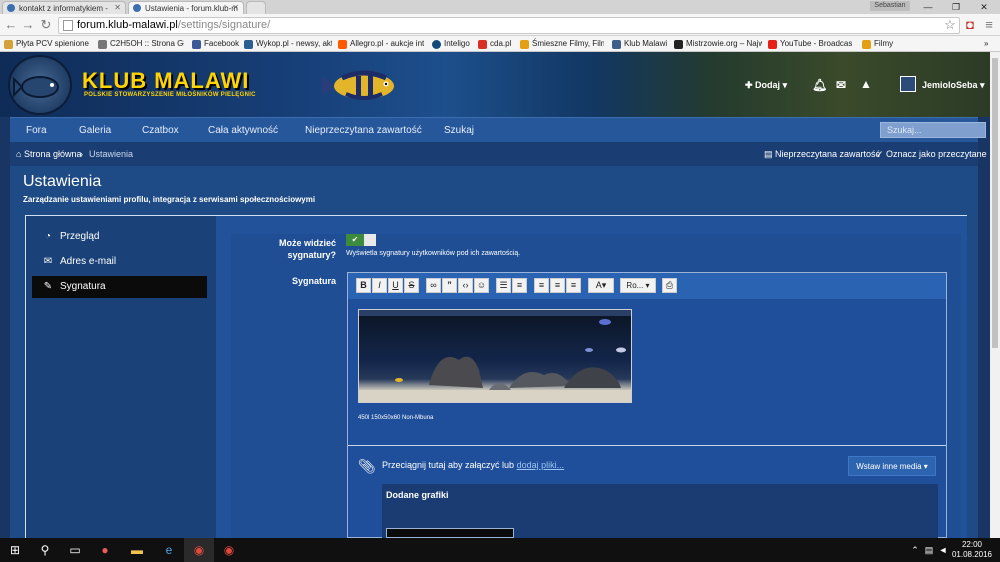  Describe the element at coordinates (646, 43) in the screenshot. I see `bookmark-label: Klub Malawi` at that location.